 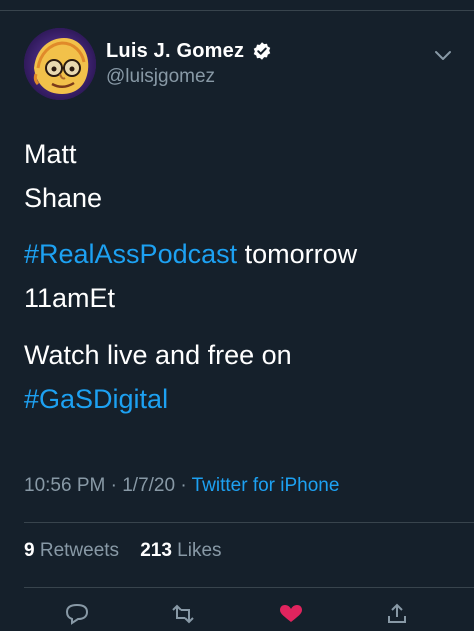 What do you see at coordinates (183, 614) in the screenshot?
I see `retweet-icon` at bounding box center [183, 614].